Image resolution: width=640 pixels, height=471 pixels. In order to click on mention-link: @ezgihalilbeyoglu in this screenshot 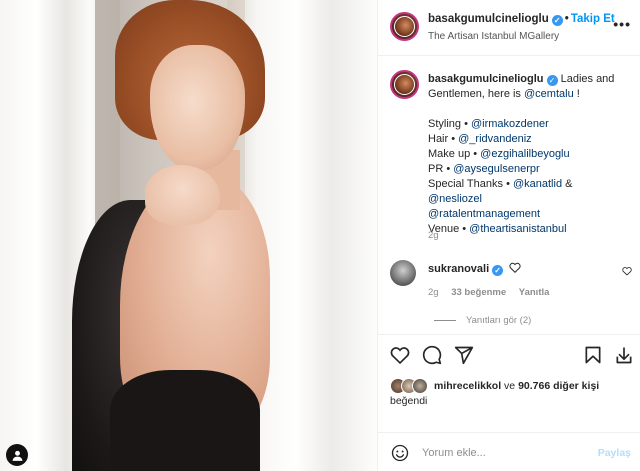, I will do `click(524, 154)`.